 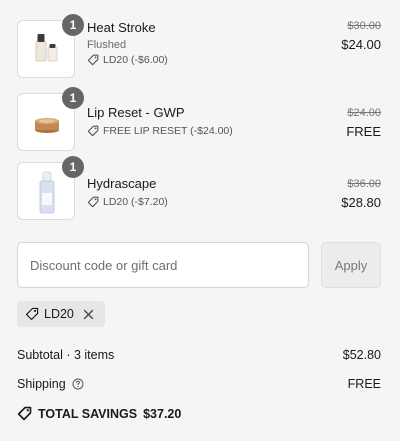 What do you see at coordinates (24, 413) in the screenshot?
I see `savings-tag-icon` at bounding box center [24, 413].